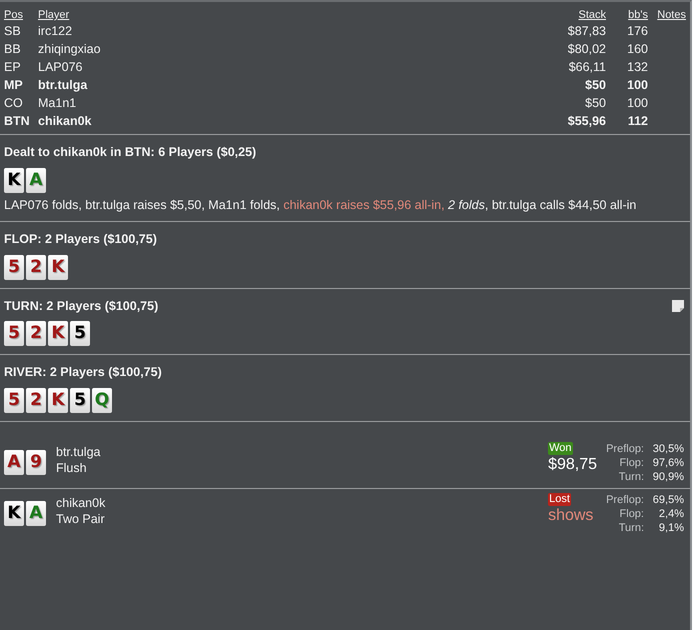 The image size is (700, 630). Describe the element at coordinates (587, 67) in the screenshot. I see `table-cell-text: $66,11` at that location.